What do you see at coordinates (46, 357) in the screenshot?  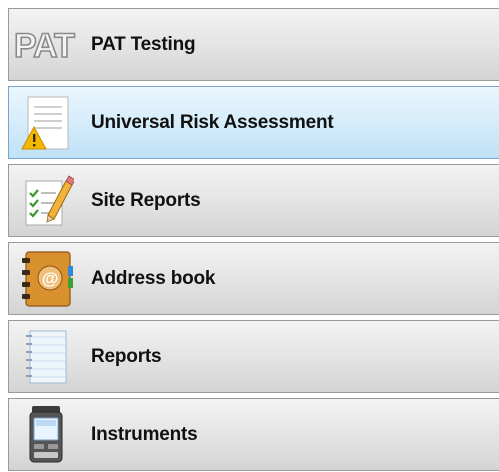 I see `notepad-icon` at bounding box center [46, 357].